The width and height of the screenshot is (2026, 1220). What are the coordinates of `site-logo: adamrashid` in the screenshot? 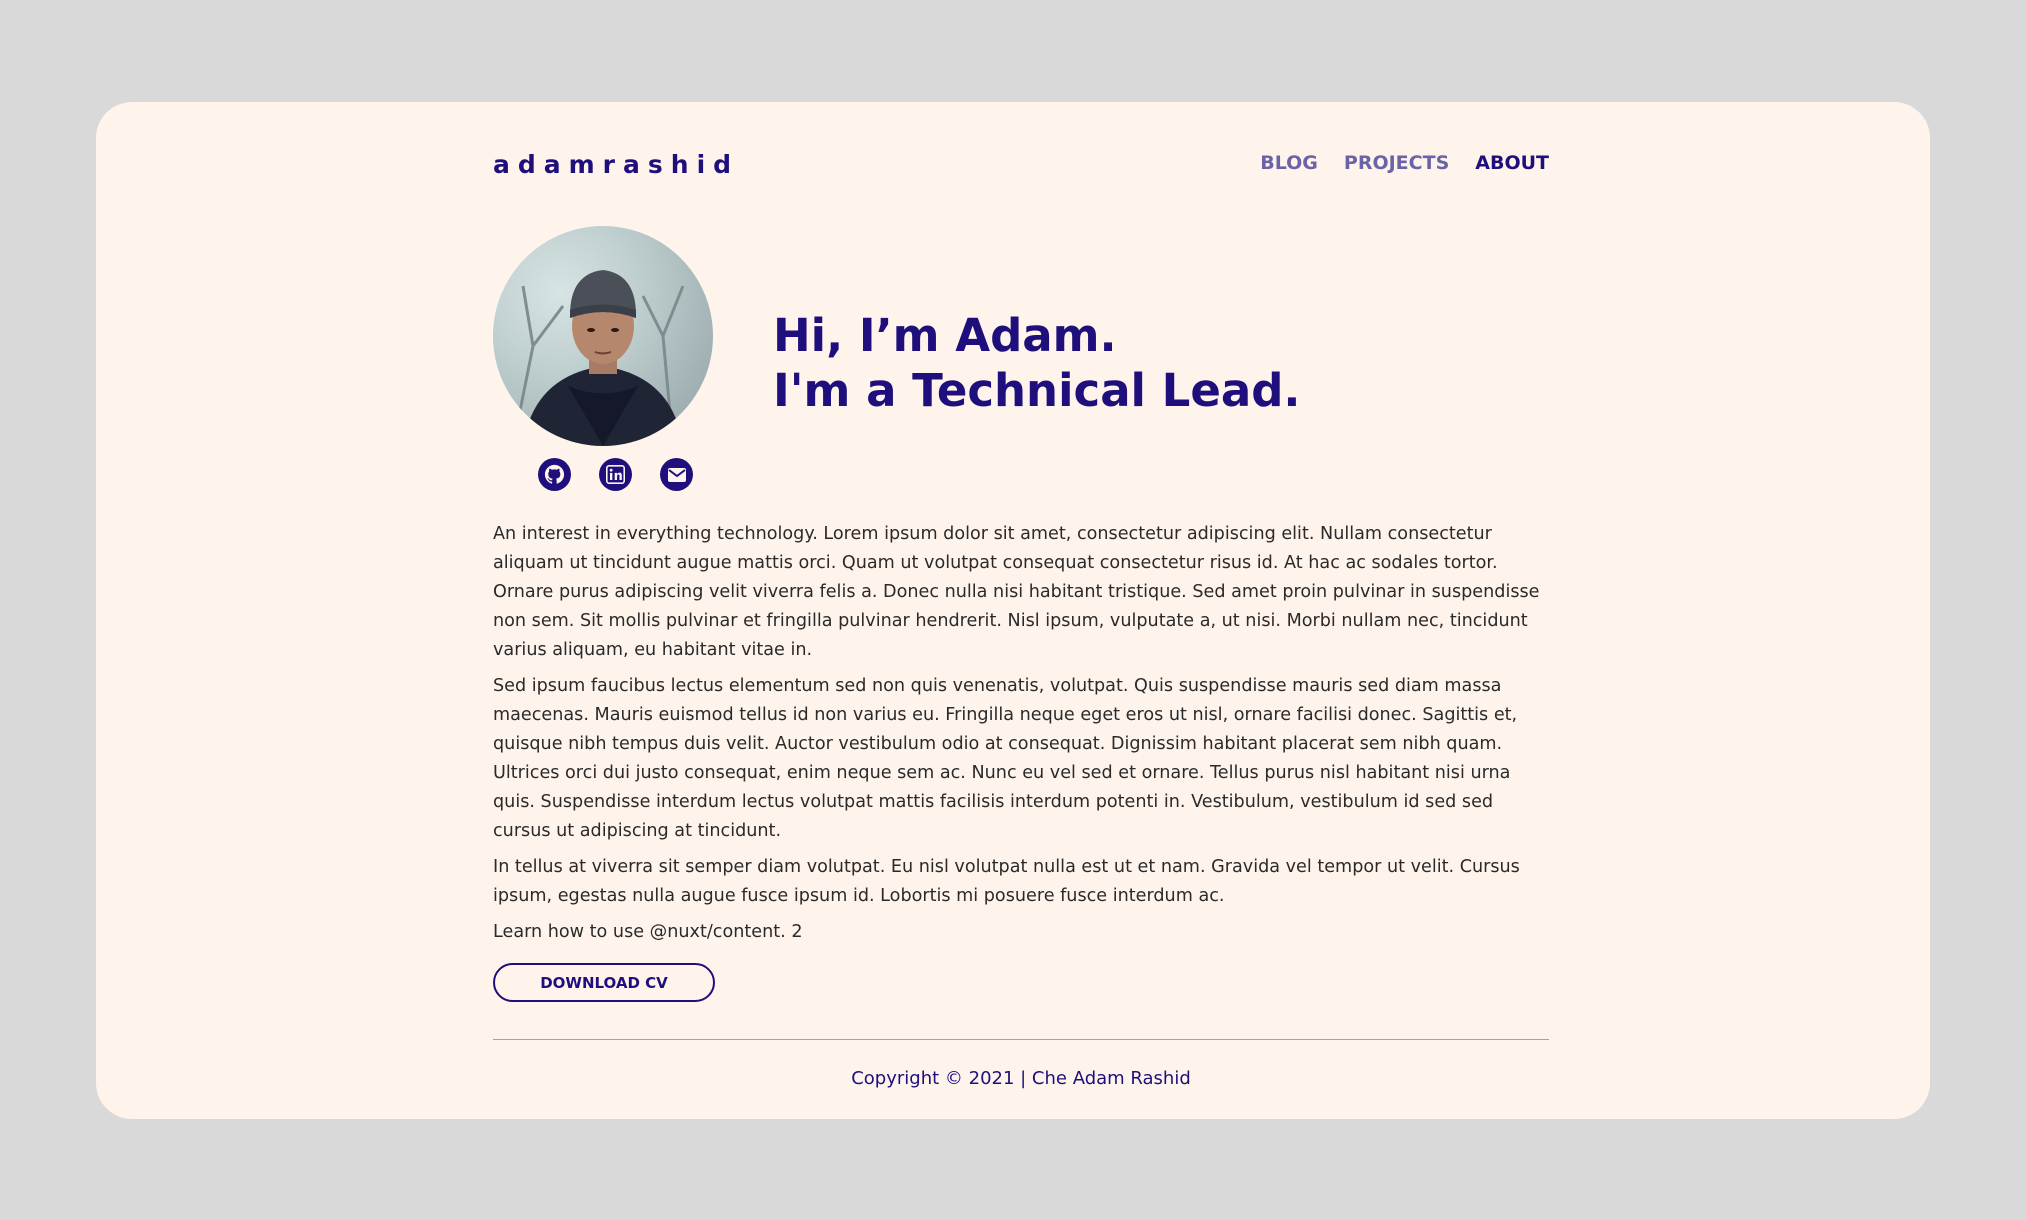 It's located at (616, 164).